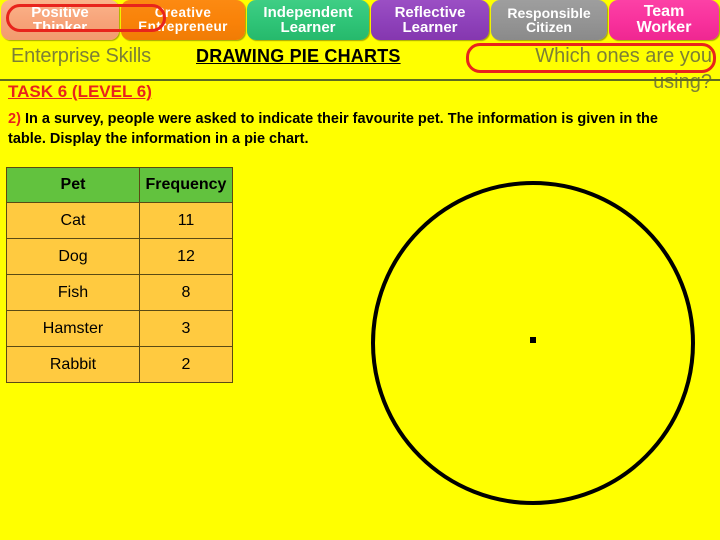  I want to click on table-cell-frequency: 3, so click(186, 328).